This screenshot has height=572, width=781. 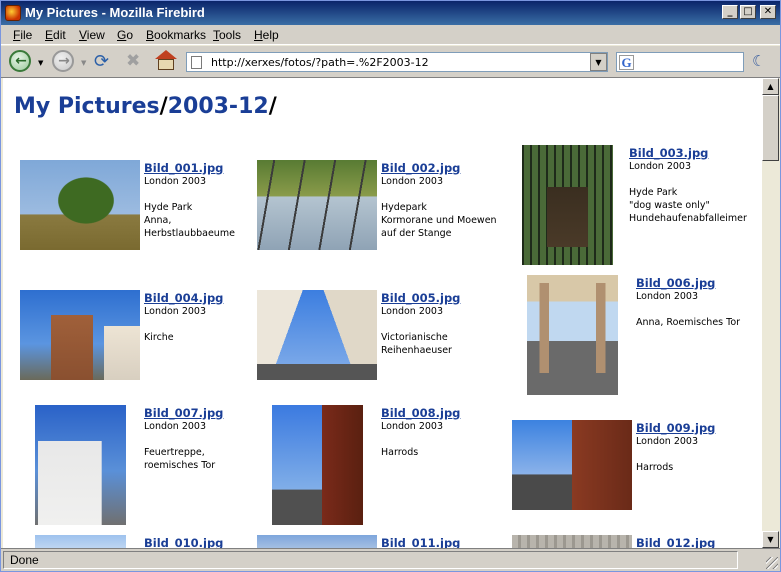 I want to click on address-bar: http://xerxes/fotos/?path=.%2F2003-12 ▼, so click(x=397, y=62).